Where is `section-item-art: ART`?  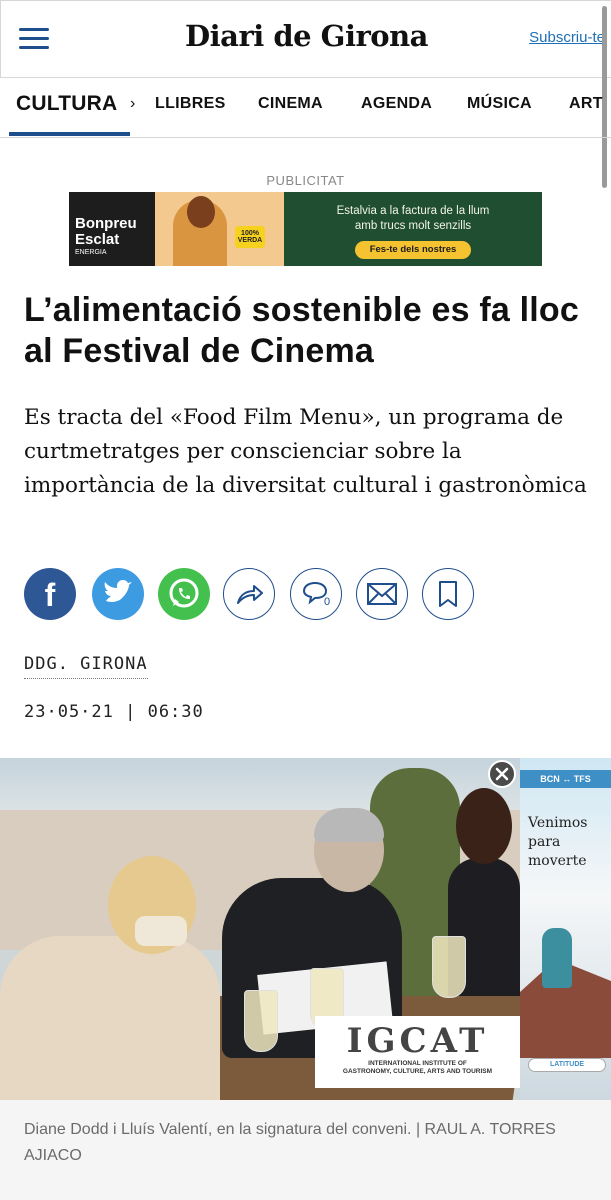
section-item-art: ART is located at coordinates (586, 104).